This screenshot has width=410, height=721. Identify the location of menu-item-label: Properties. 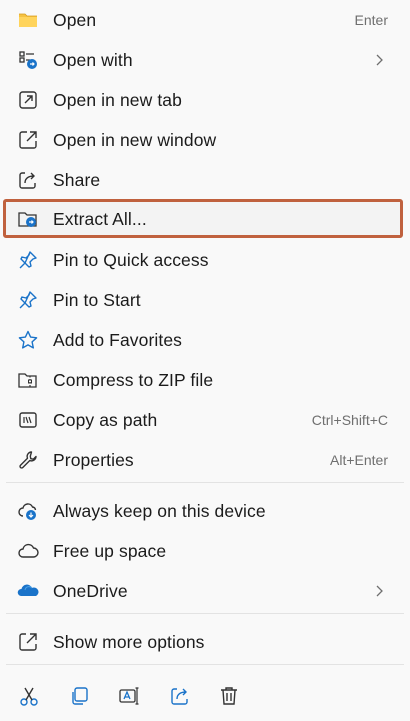
(93, 459).